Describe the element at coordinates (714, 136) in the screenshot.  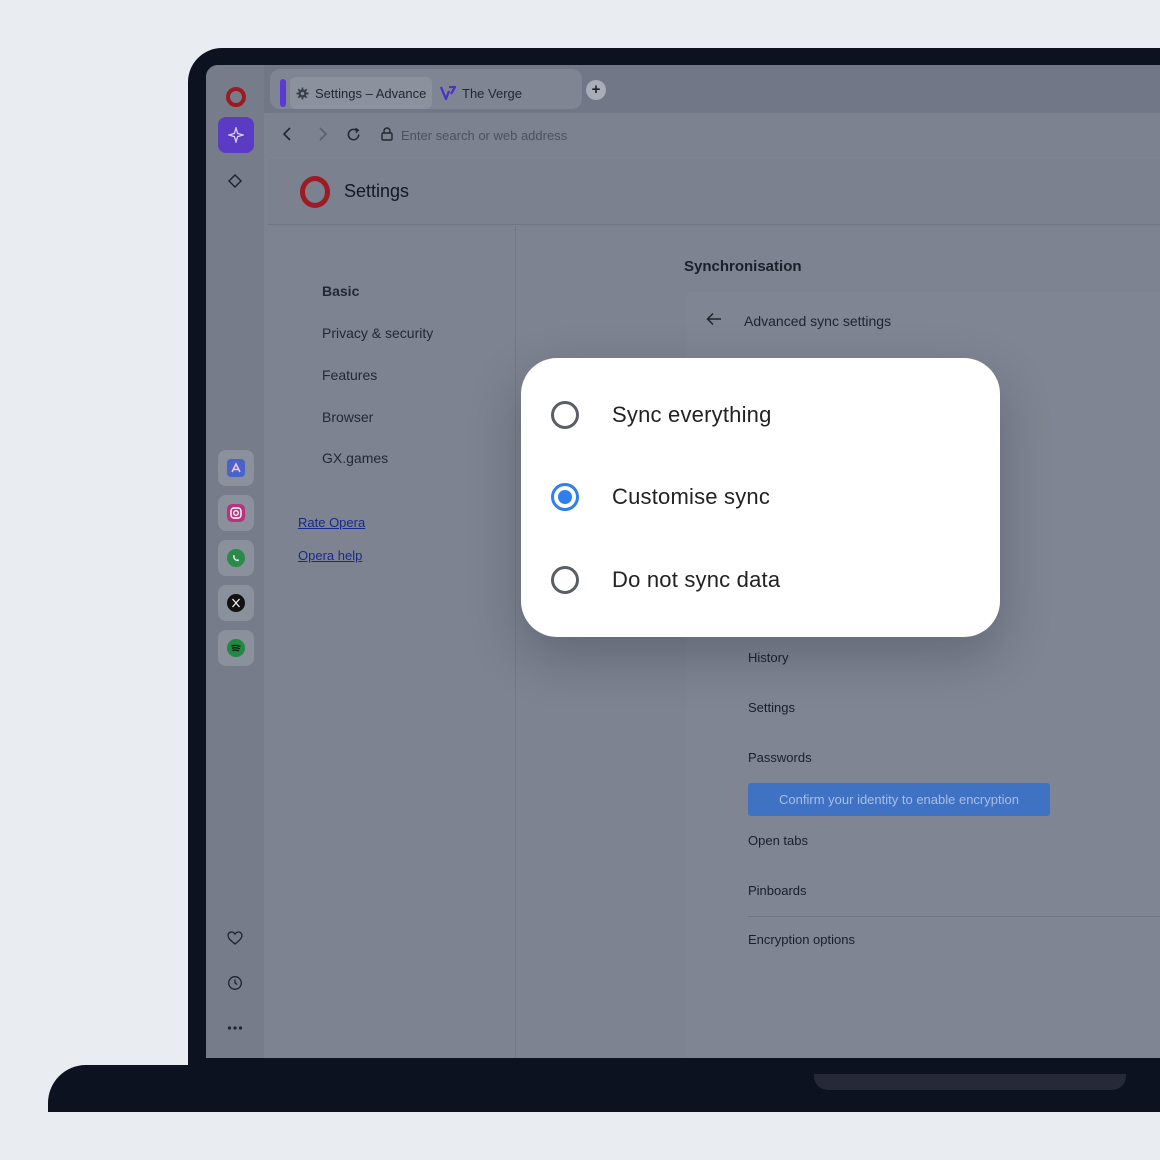
I see `address-bar: Enter search or web address` at that location.